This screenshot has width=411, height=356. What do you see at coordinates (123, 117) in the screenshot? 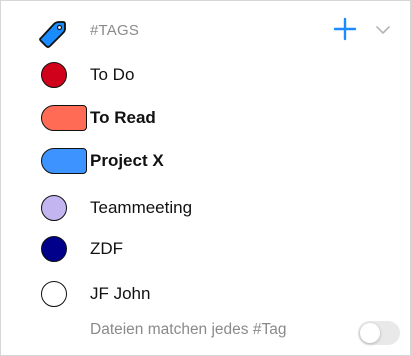
I see `tag-label: To Read` at bounding box center [123, 117].